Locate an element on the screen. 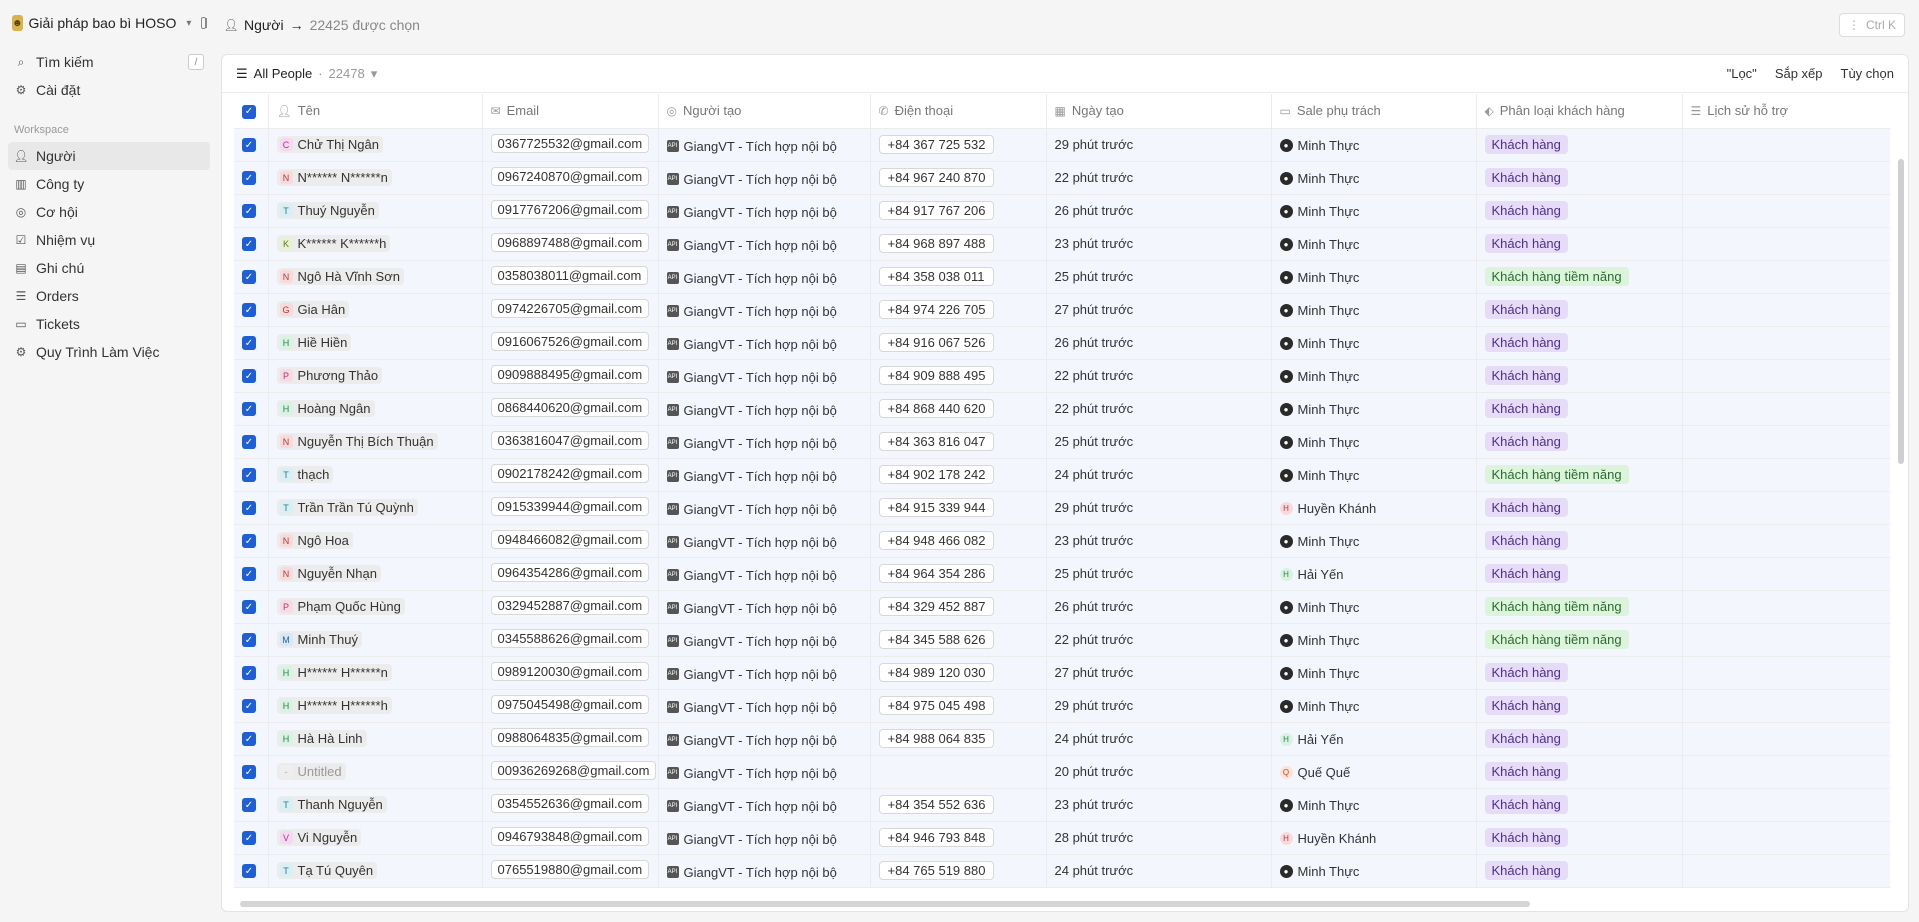 The width and height of the screenshot is (1919, 922). email-chip: 0968897488@gmail.com is located at coordinates (570, 242).